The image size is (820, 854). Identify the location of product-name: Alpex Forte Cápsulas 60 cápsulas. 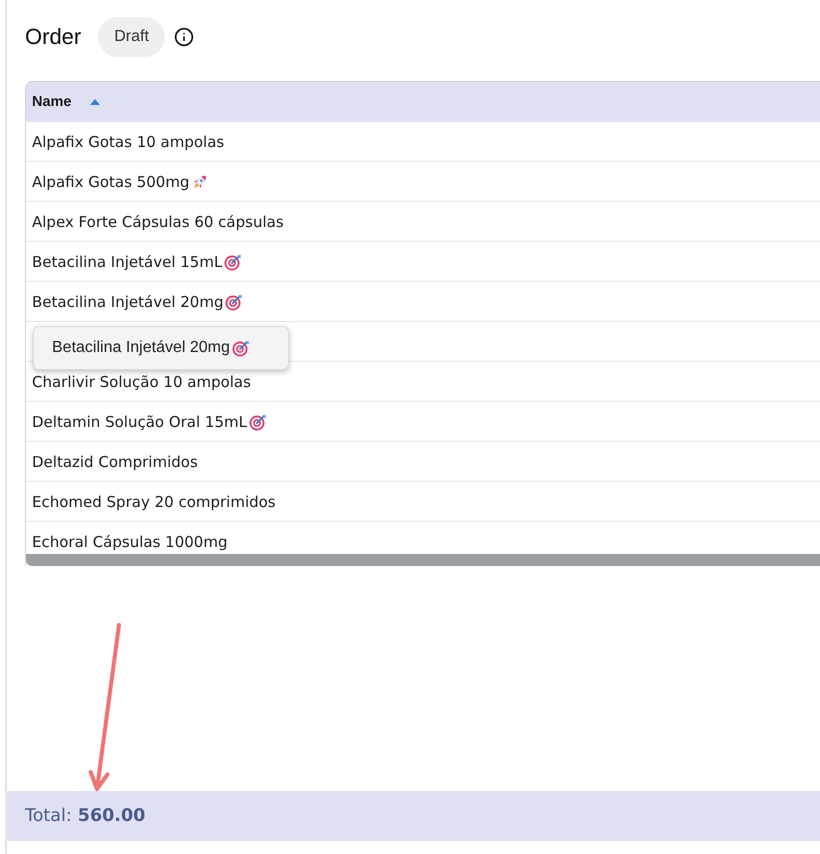
(158, 221).